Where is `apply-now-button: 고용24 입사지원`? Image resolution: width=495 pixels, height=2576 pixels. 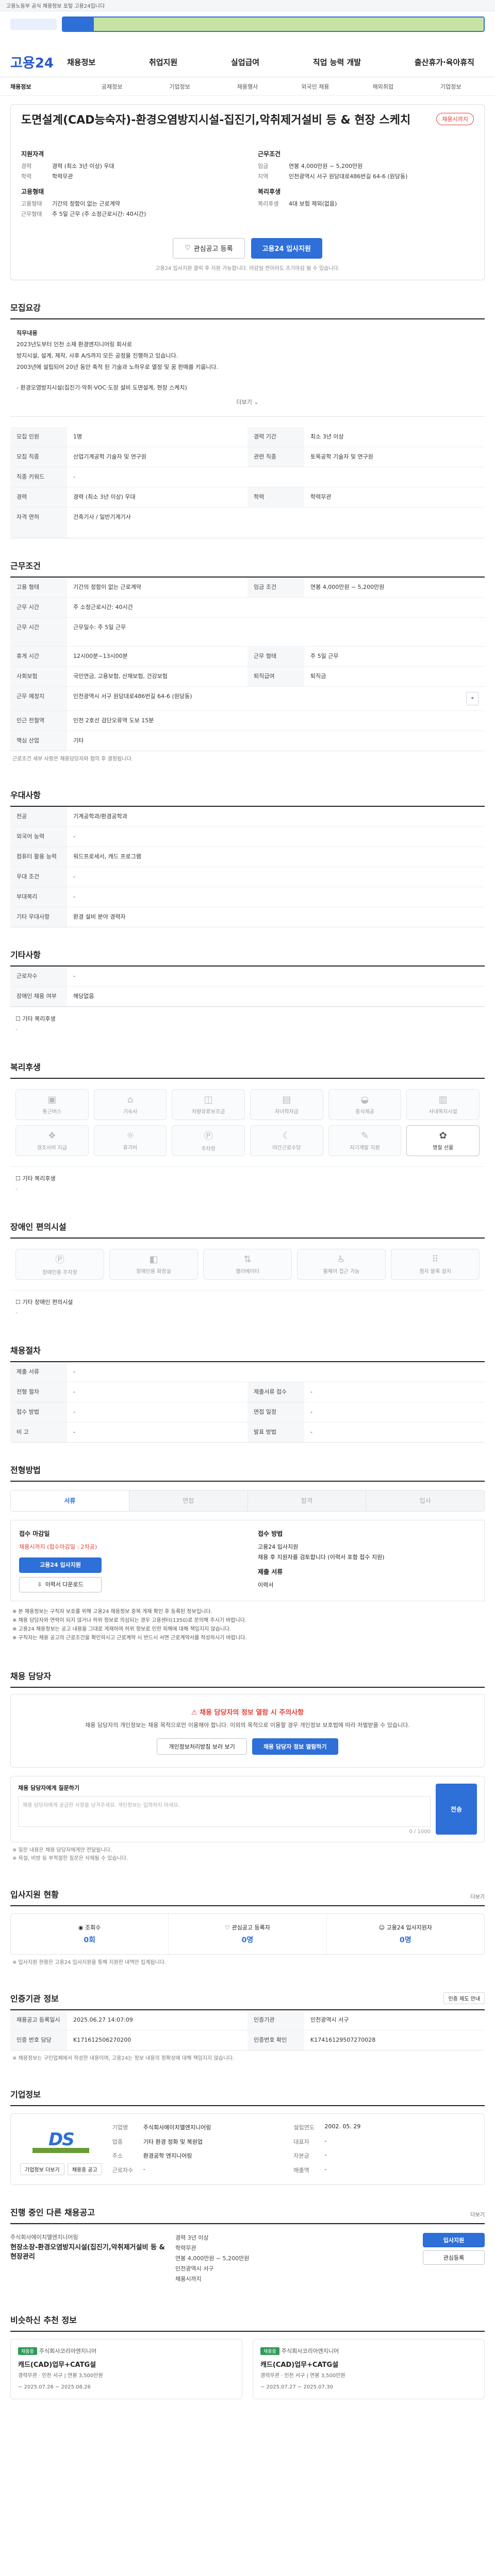 apply-now-button: 고용24 입사지원 is located at coordinates (61, 1565).